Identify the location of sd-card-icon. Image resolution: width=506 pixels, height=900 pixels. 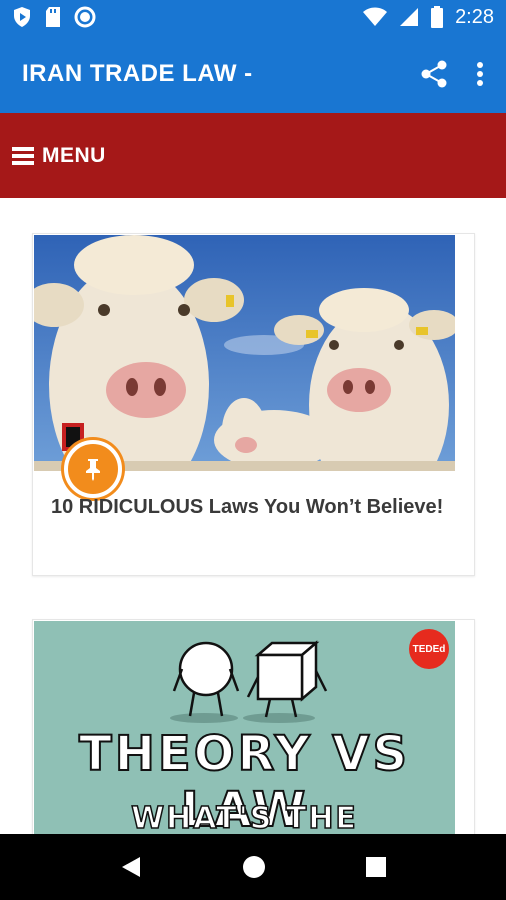
(53, 17).